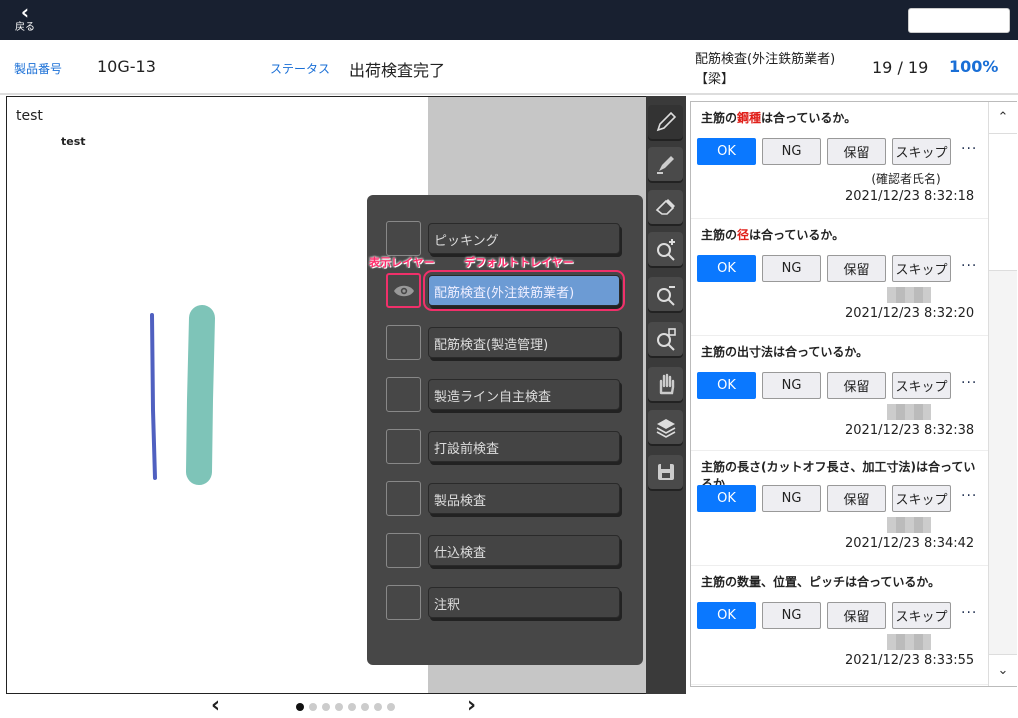 The image size is (1018, 718). I want to click on hand-icon, so click(666, 384).